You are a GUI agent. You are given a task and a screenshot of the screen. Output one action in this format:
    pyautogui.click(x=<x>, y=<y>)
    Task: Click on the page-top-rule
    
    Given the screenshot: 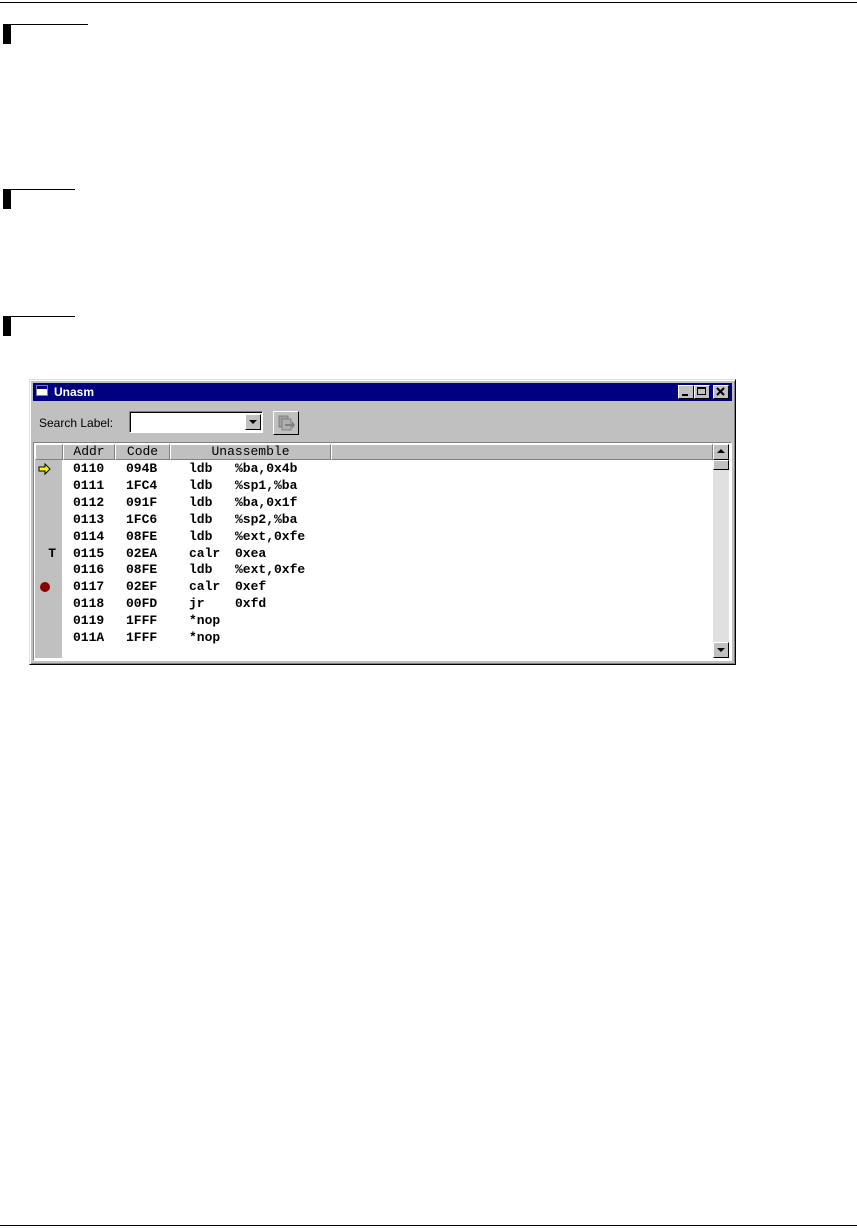 What is the action you would take?
    pyautogui.click(x=428, y=2)
    